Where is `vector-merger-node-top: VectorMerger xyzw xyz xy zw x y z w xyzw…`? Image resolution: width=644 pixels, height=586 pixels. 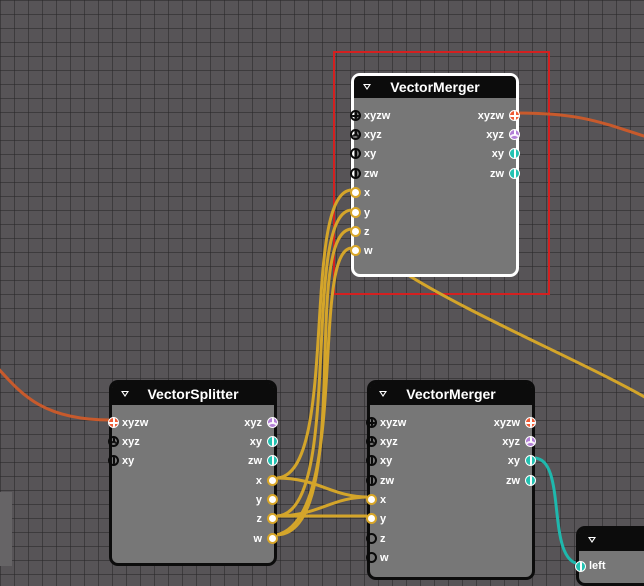
vector-merger-node-top: VectorMerger xyzw xyz xy zw x y z w xyzw… is located at coordinates (435, 175).